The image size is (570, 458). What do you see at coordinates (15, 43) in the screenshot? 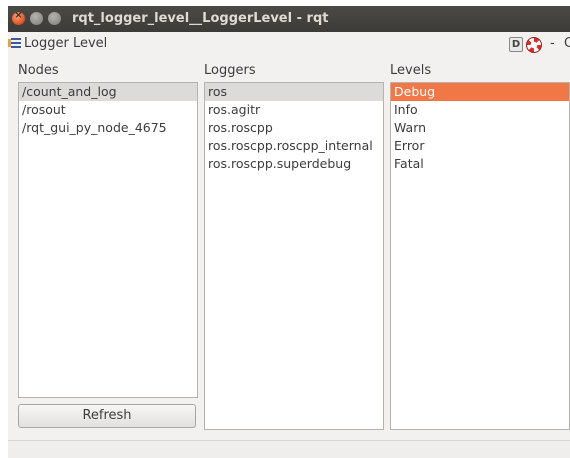
I see `logger-level-plugin-icon` at bounding box center [15, 43].